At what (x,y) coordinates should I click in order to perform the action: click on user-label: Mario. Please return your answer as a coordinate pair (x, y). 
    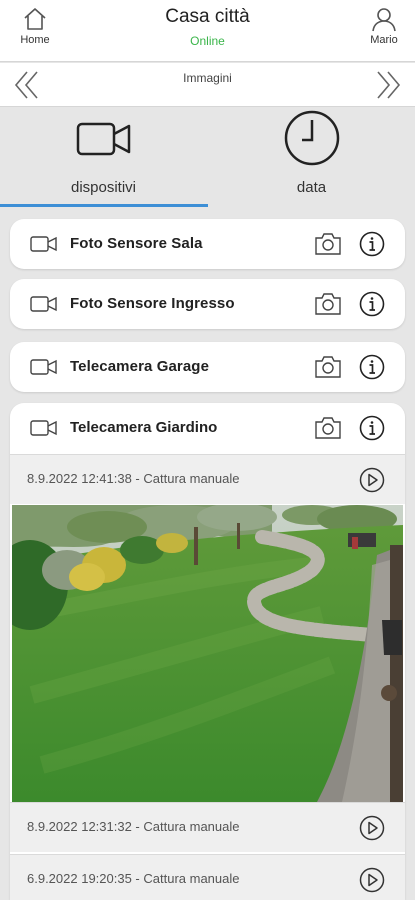
    Looking at the image, I should click on (384, 40).